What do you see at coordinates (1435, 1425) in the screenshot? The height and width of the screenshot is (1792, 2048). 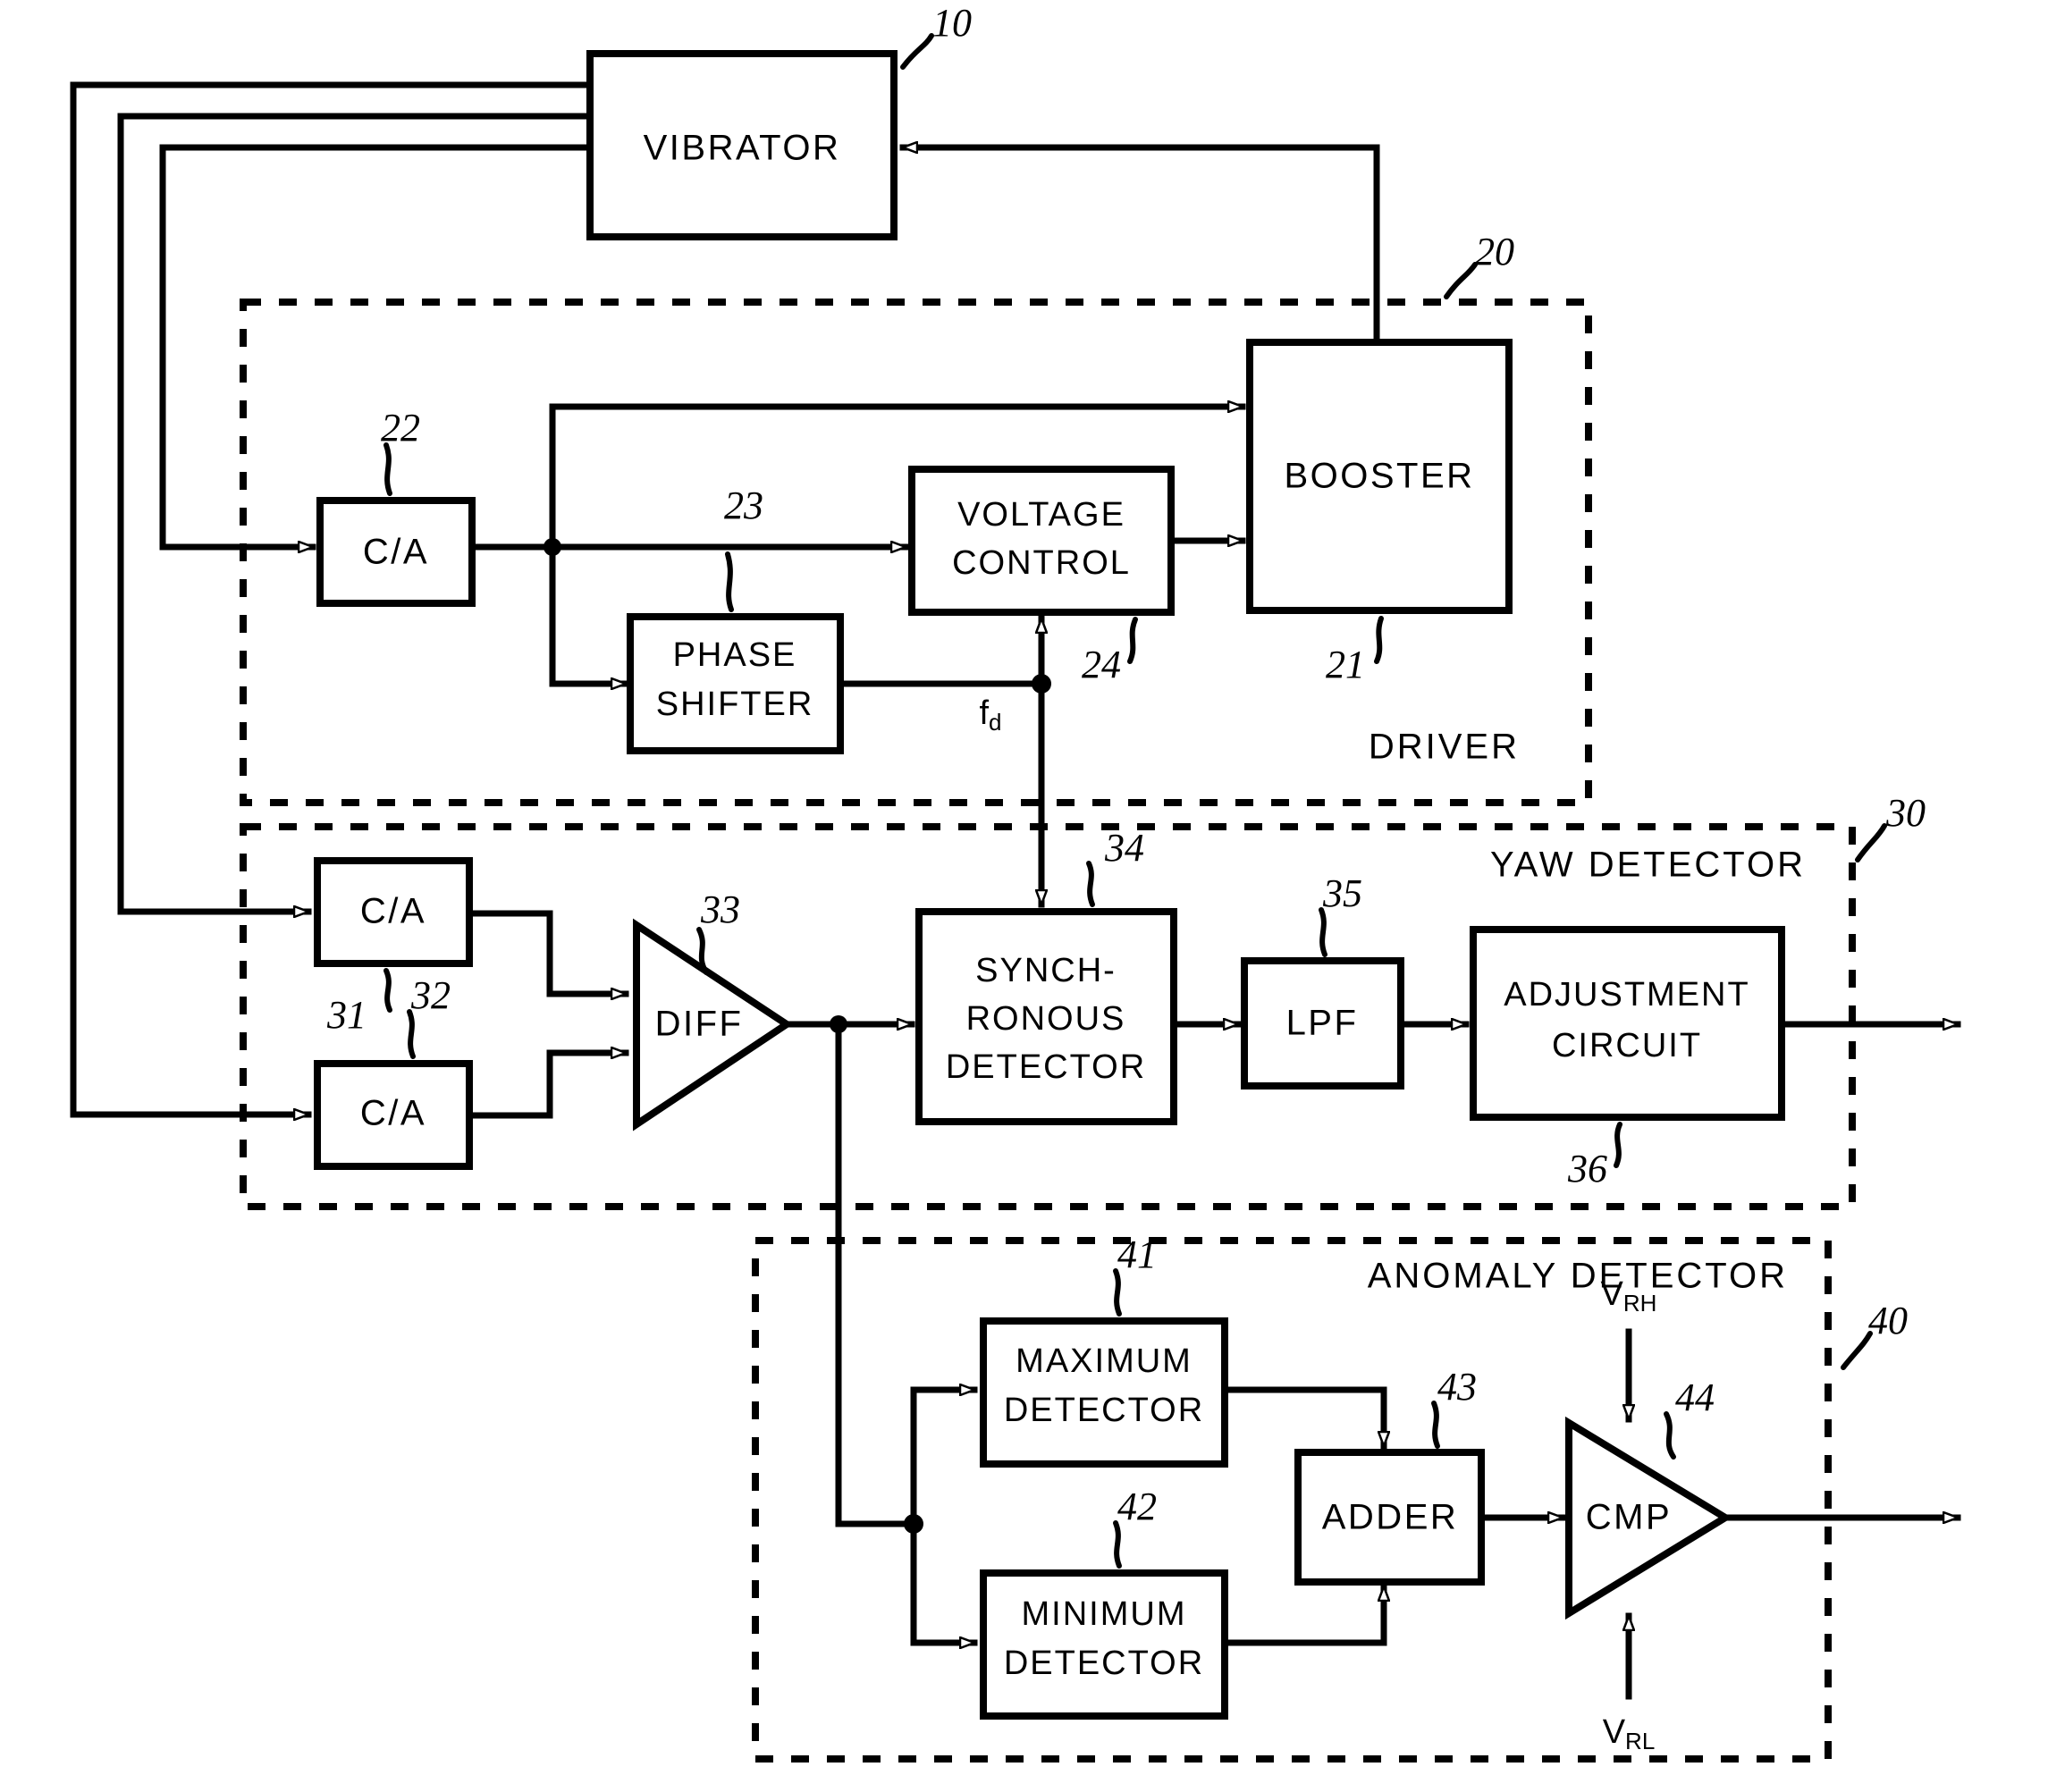 I see `adder-ref-lead` at bounding box center [1435, 1425].